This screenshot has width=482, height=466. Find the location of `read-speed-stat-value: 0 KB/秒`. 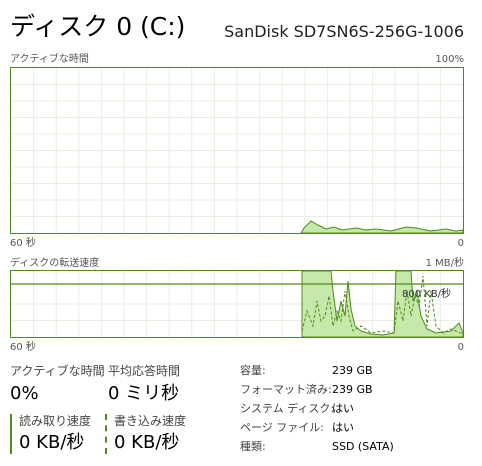

read-speed-stat-value: 0 KB/秒 is located at coordinates (52, 442).